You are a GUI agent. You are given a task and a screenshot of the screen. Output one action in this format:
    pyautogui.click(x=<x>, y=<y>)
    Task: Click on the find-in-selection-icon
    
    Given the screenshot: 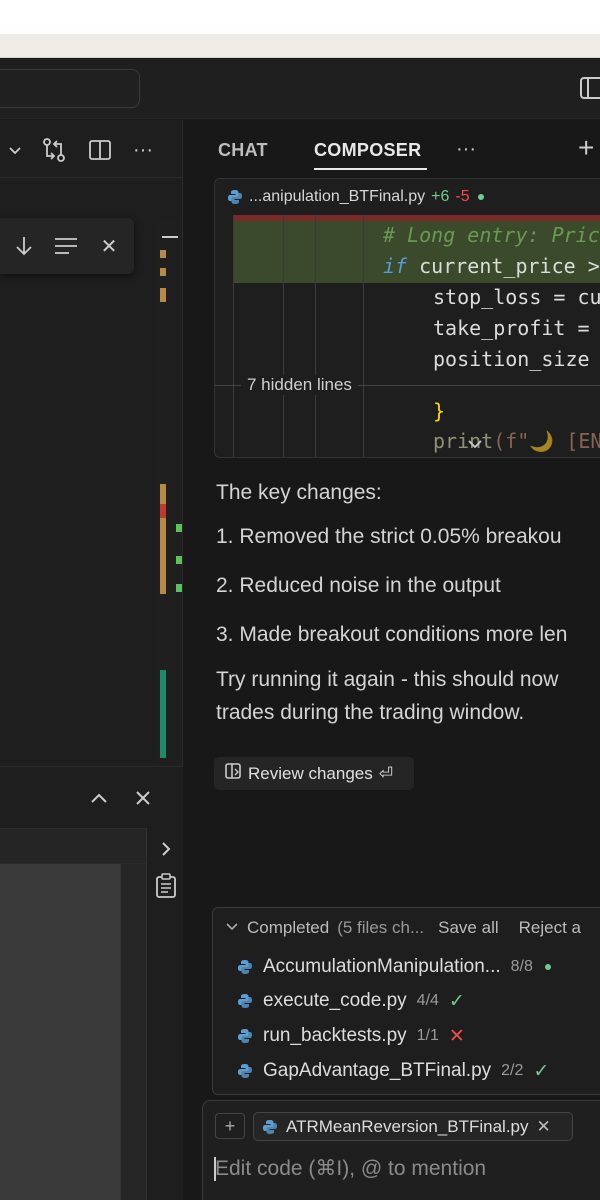 What is the action you would take?
    pyautogui.click(x=66, y=246)
    